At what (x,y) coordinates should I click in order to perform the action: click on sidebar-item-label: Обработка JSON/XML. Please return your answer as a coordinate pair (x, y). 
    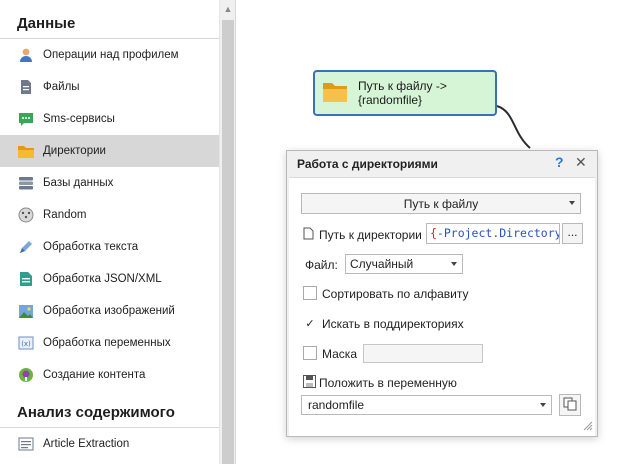
    Looking at the image, I should click on (102, 279).